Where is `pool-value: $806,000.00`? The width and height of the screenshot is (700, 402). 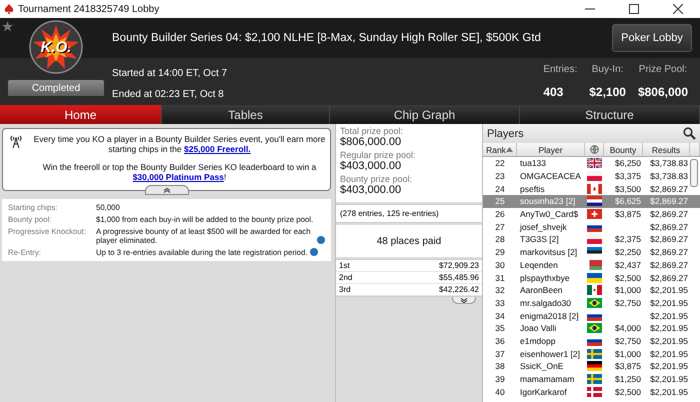
pool-value: $806,000.00 is located at coordinates (371, 142).